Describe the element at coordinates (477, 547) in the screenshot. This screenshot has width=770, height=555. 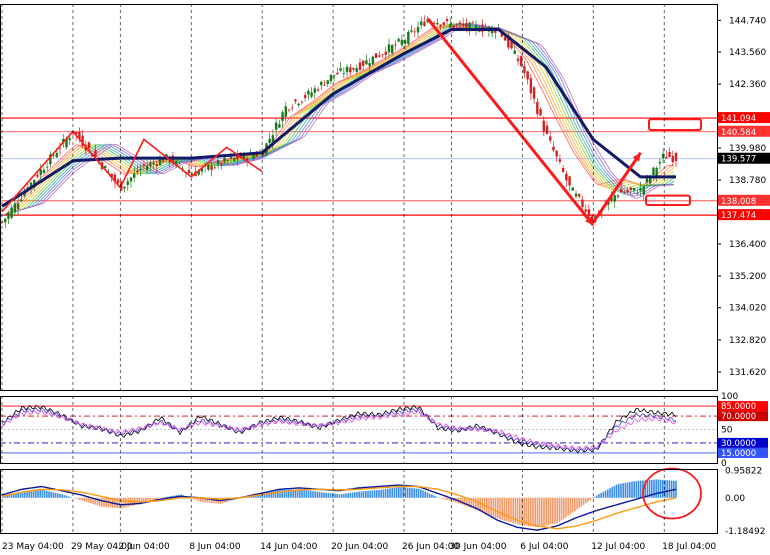
I see `x-tick-label: 30 Jun 04:00` at that location.